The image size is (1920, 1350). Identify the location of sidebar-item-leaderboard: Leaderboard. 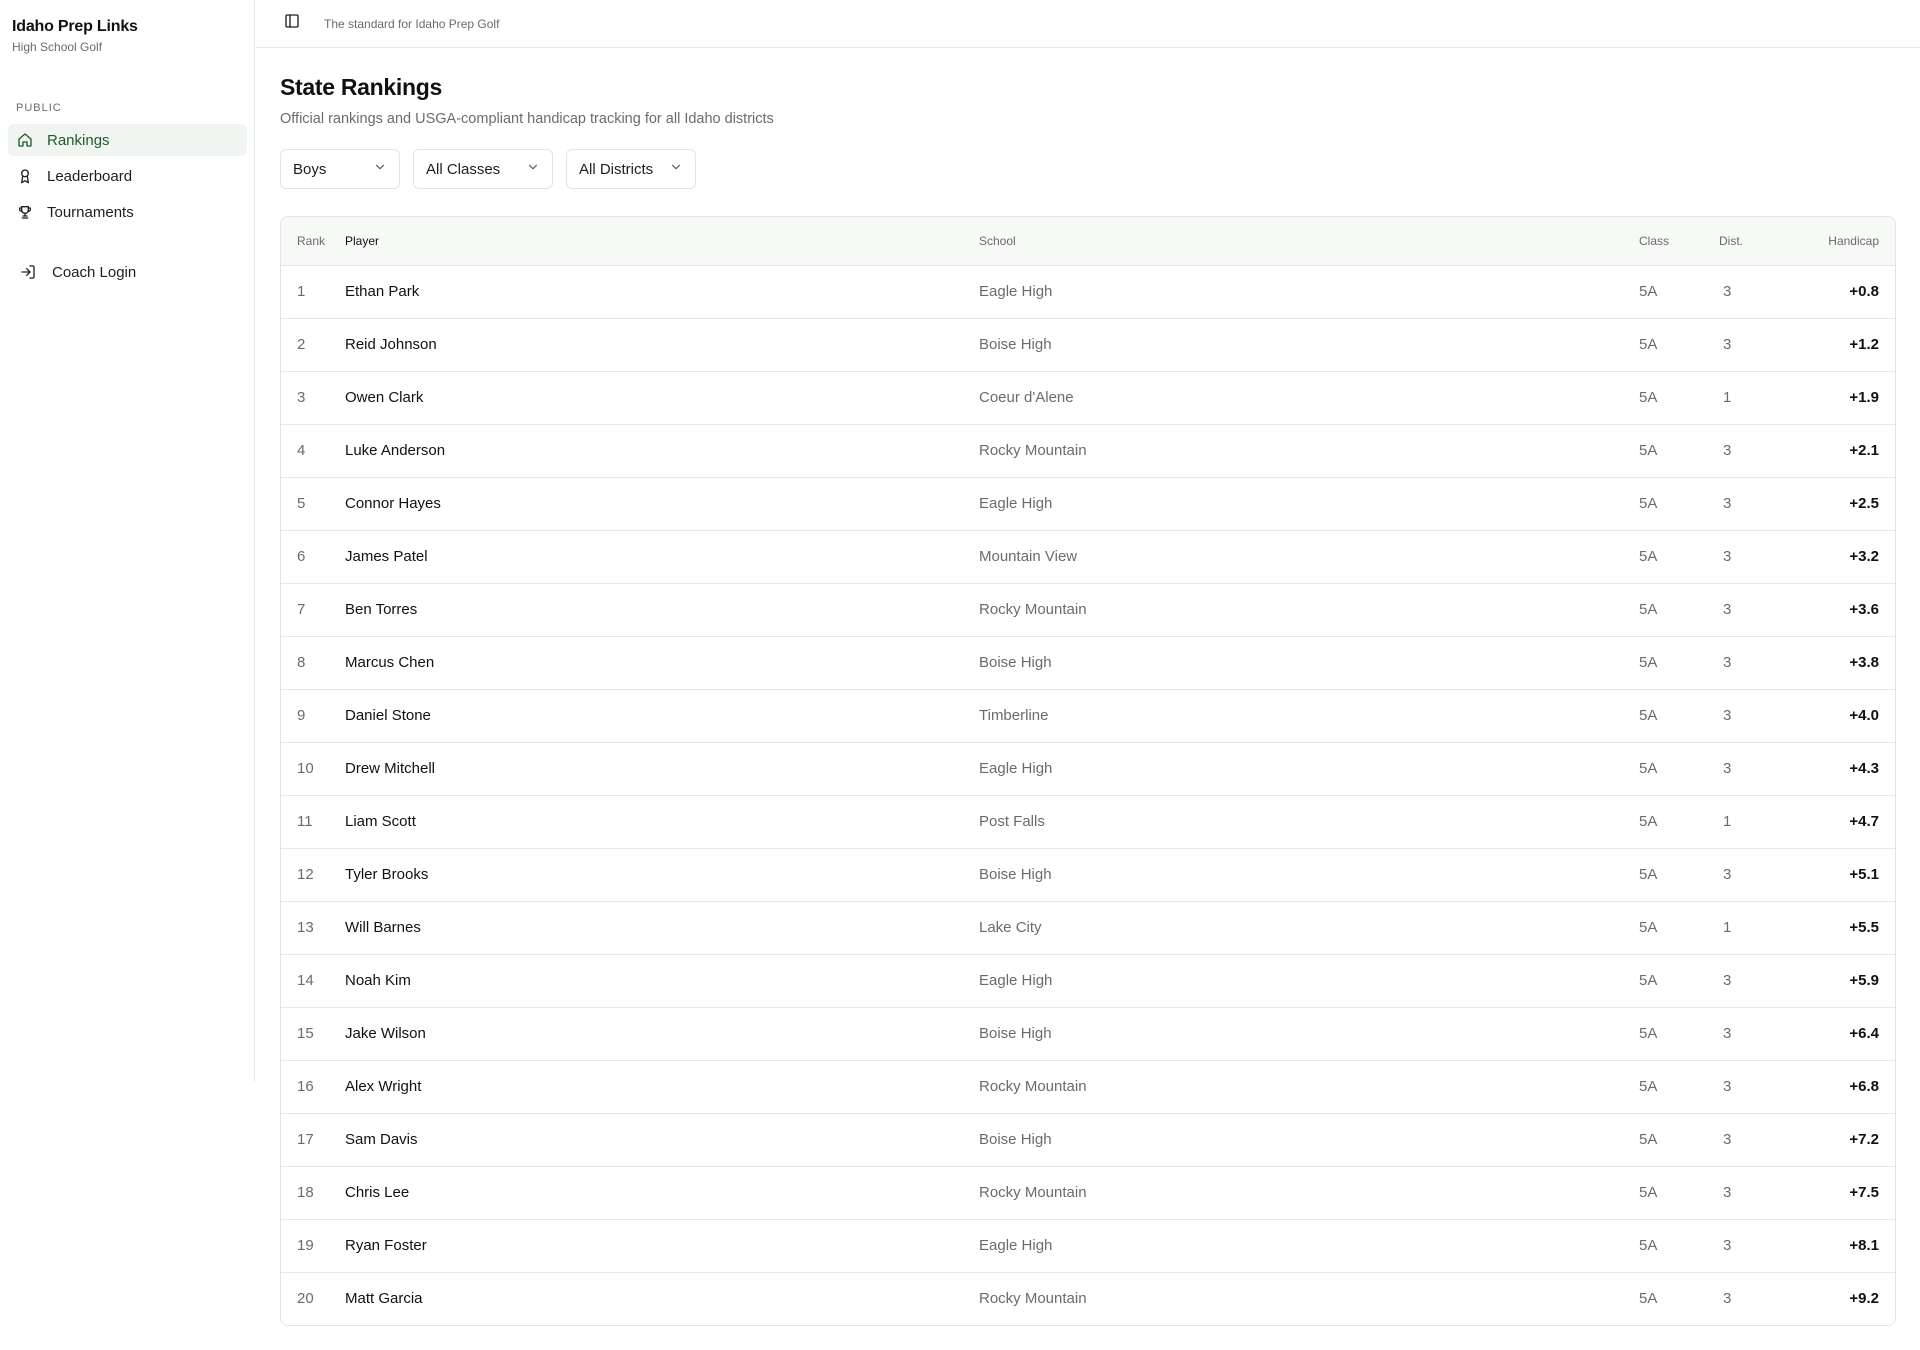
(127, 176).